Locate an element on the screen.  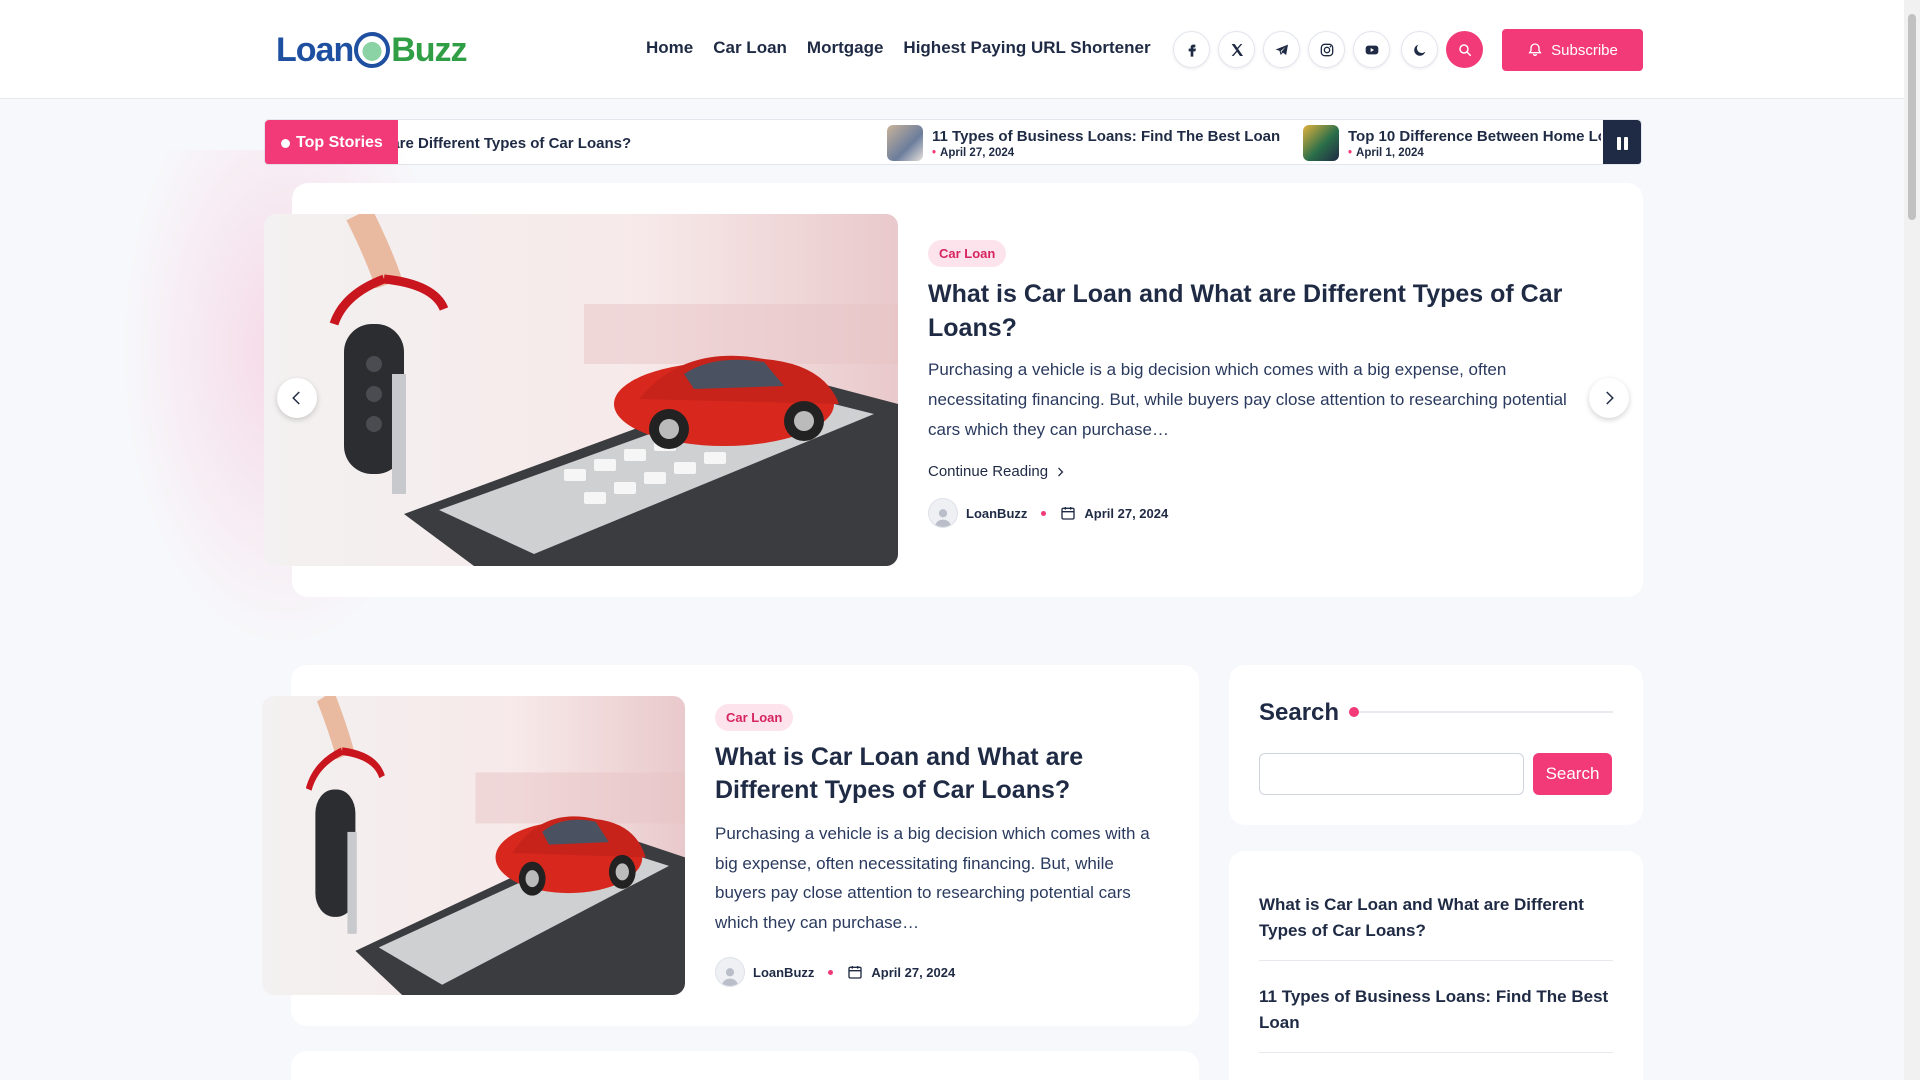
slider-next-button is located at coordinates (1609, 398).